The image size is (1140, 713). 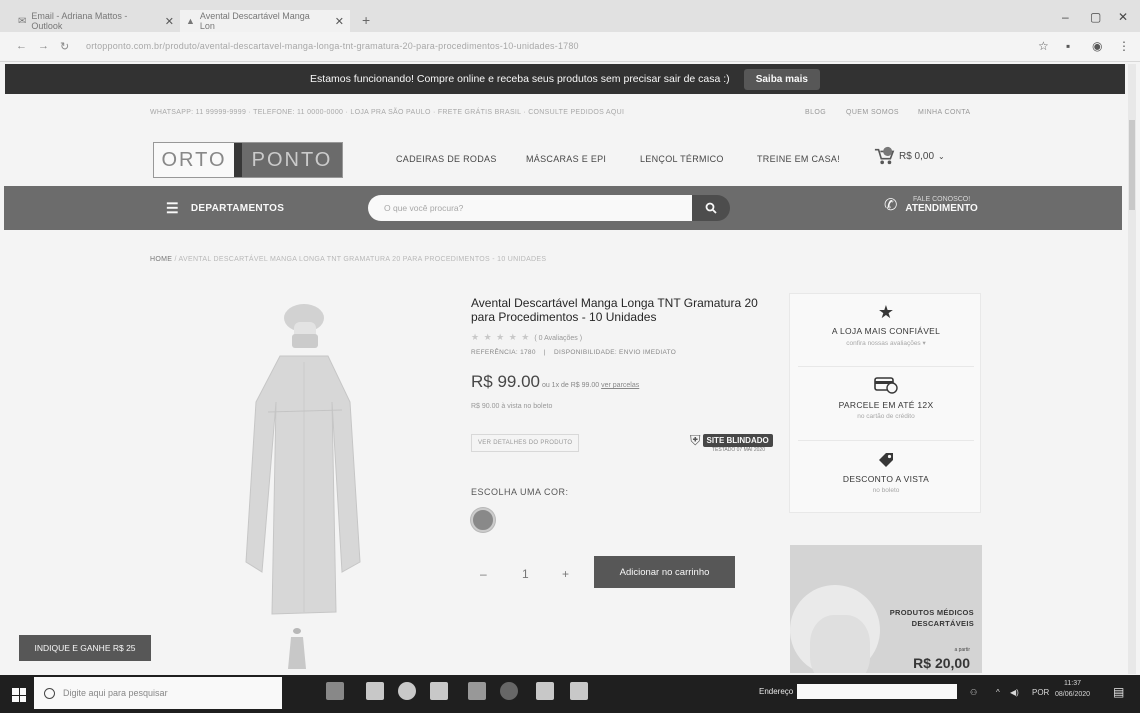 What do you see at coordinates (158, 693) in the screenshot?
I see `taskbar-search: Digite aqui para pesquisar` at bounding box center [158, 693].